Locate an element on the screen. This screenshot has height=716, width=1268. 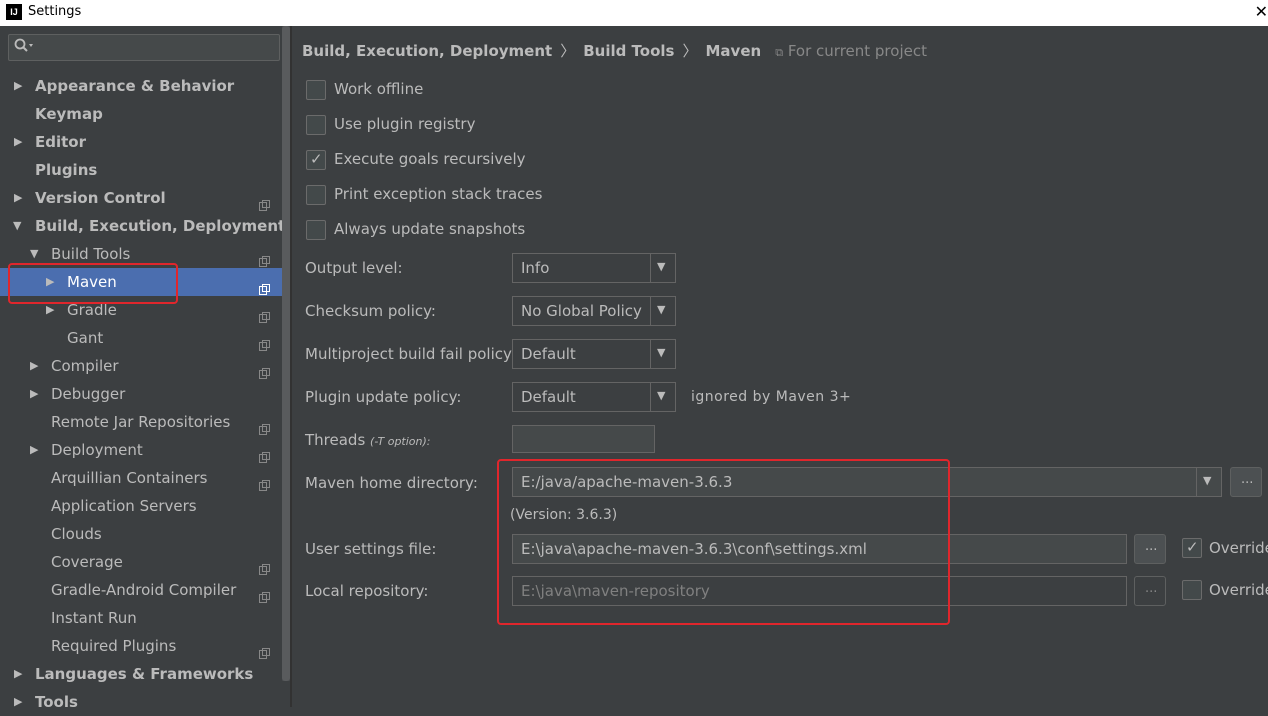
sidebar-item-label: Version Control is located at coordinates (100, 198).